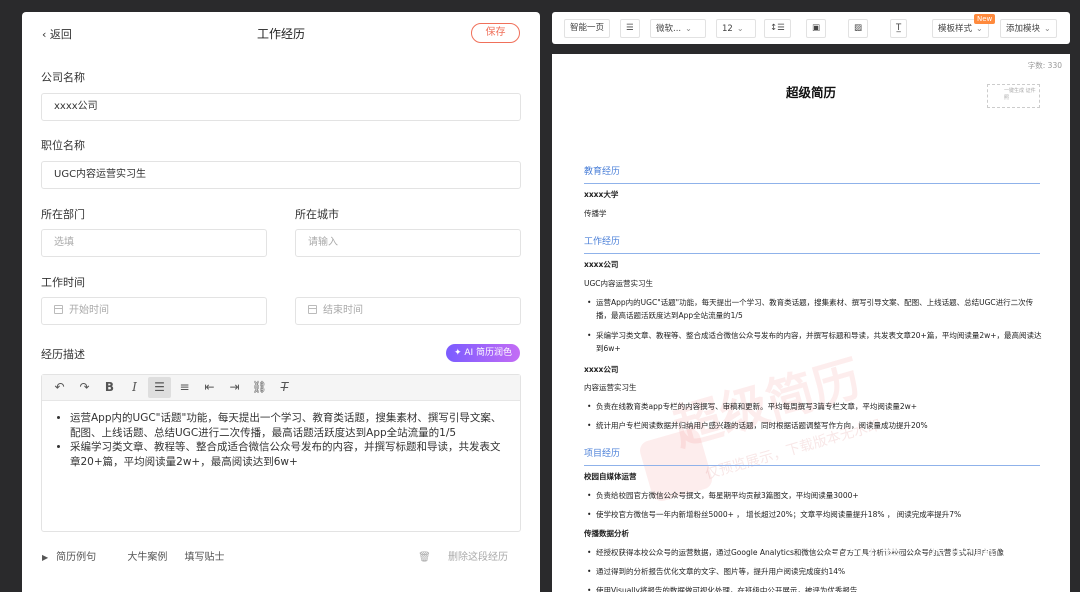 This screenshot has height=592, width=1080. What do you see at coordinates (63, 77) in the screenshot?
I see `company-label: 公司名称` at bounding box center [63, 77].